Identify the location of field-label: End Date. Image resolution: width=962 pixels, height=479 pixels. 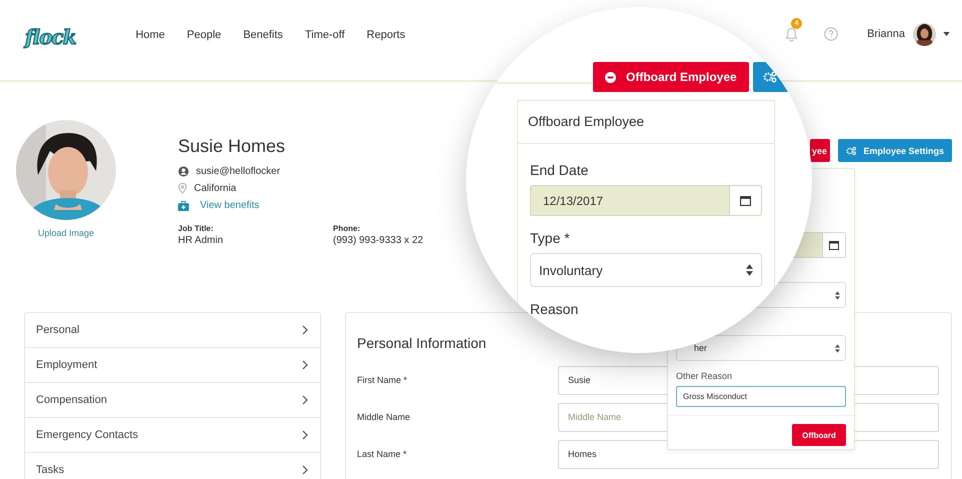
(560, 170).